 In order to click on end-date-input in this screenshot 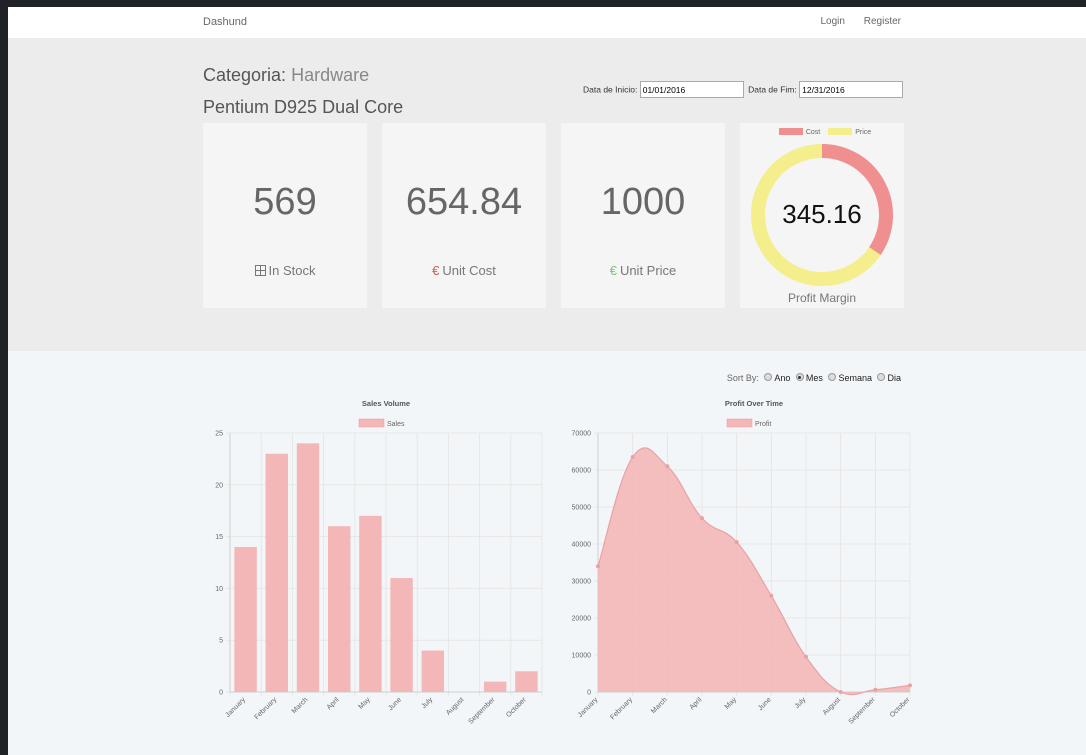, I will do `click(851, 89)`.